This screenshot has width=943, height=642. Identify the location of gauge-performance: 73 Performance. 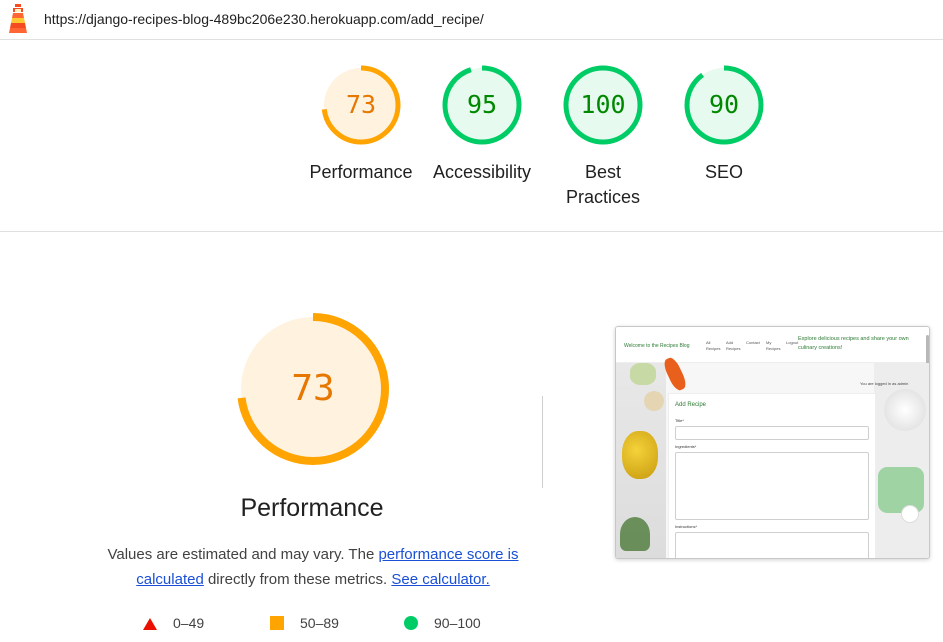
(361, 124).